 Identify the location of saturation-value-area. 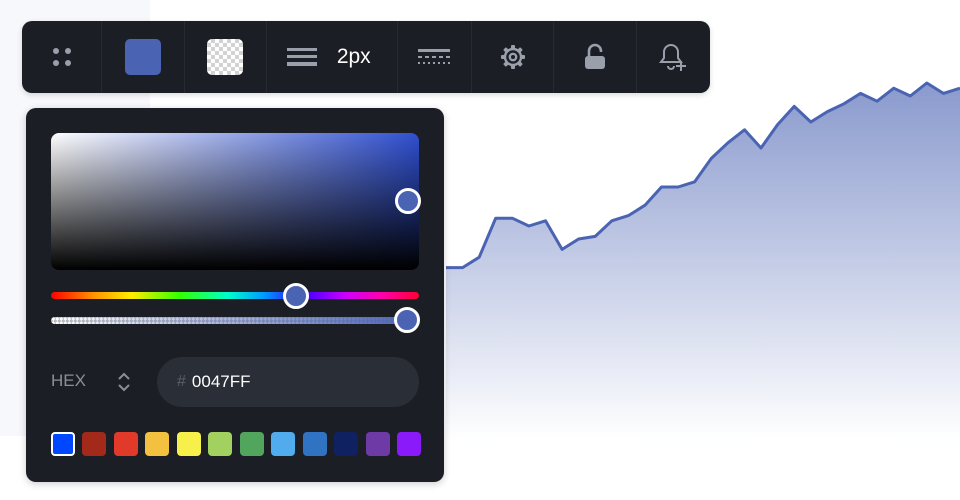
(236, 201).